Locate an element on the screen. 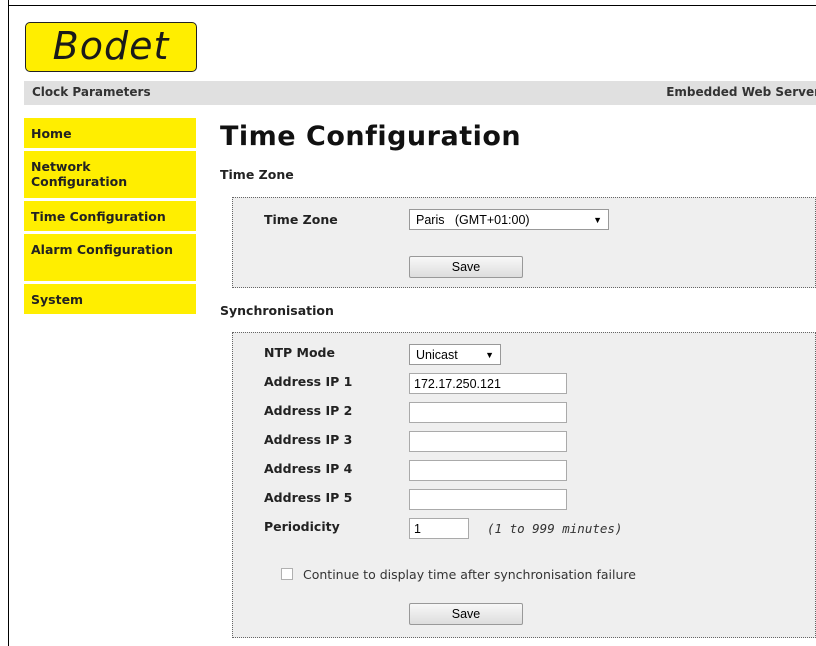 The height and width of the screenshot is (646, 816). continue-display-checkbox is located at coordinates (287, 574).